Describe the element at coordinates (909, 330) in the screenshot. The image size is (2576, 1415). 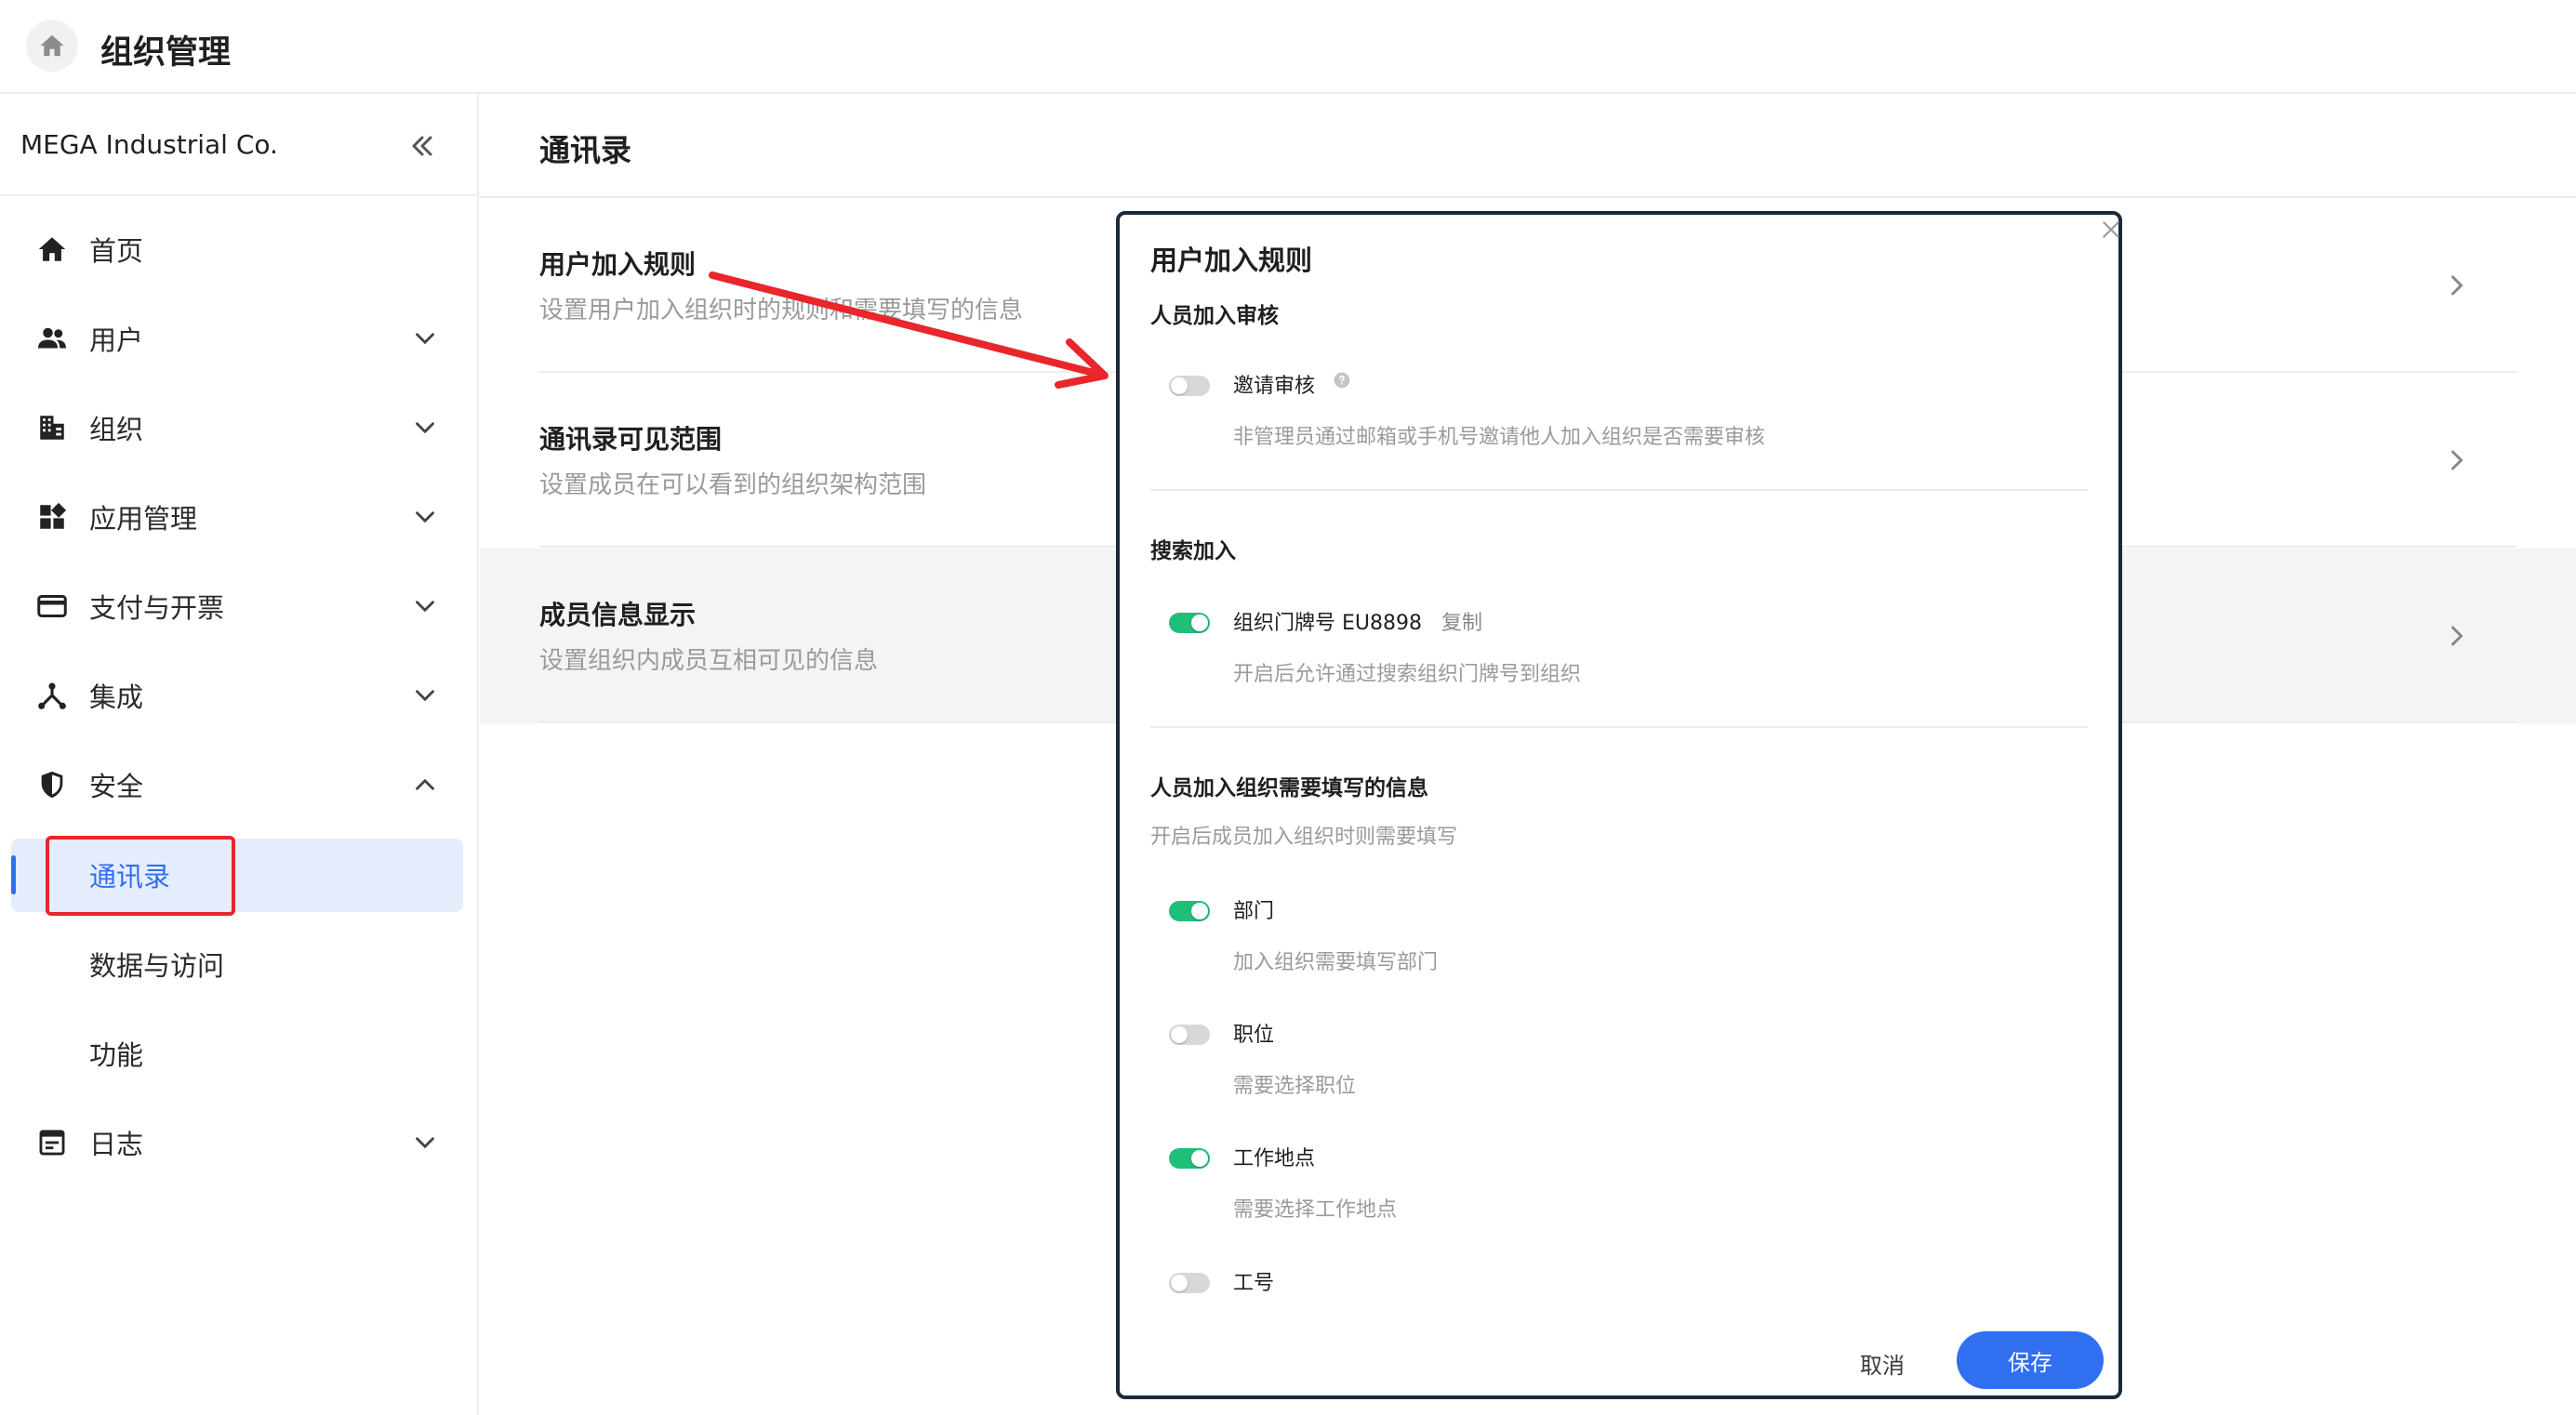
I see `annotation-arrow` at that location.